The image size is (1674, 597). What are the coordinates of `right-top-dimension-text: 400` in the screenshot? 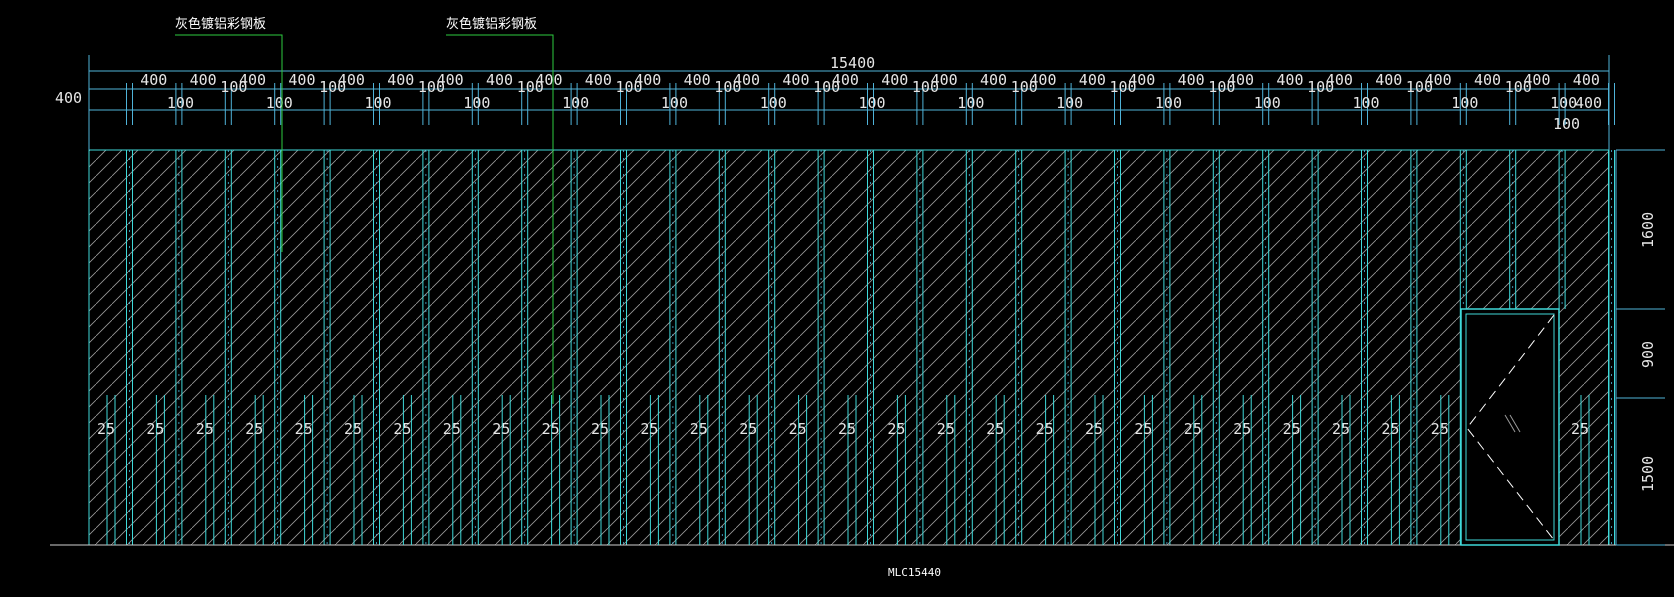 It's located at (1588, 103).